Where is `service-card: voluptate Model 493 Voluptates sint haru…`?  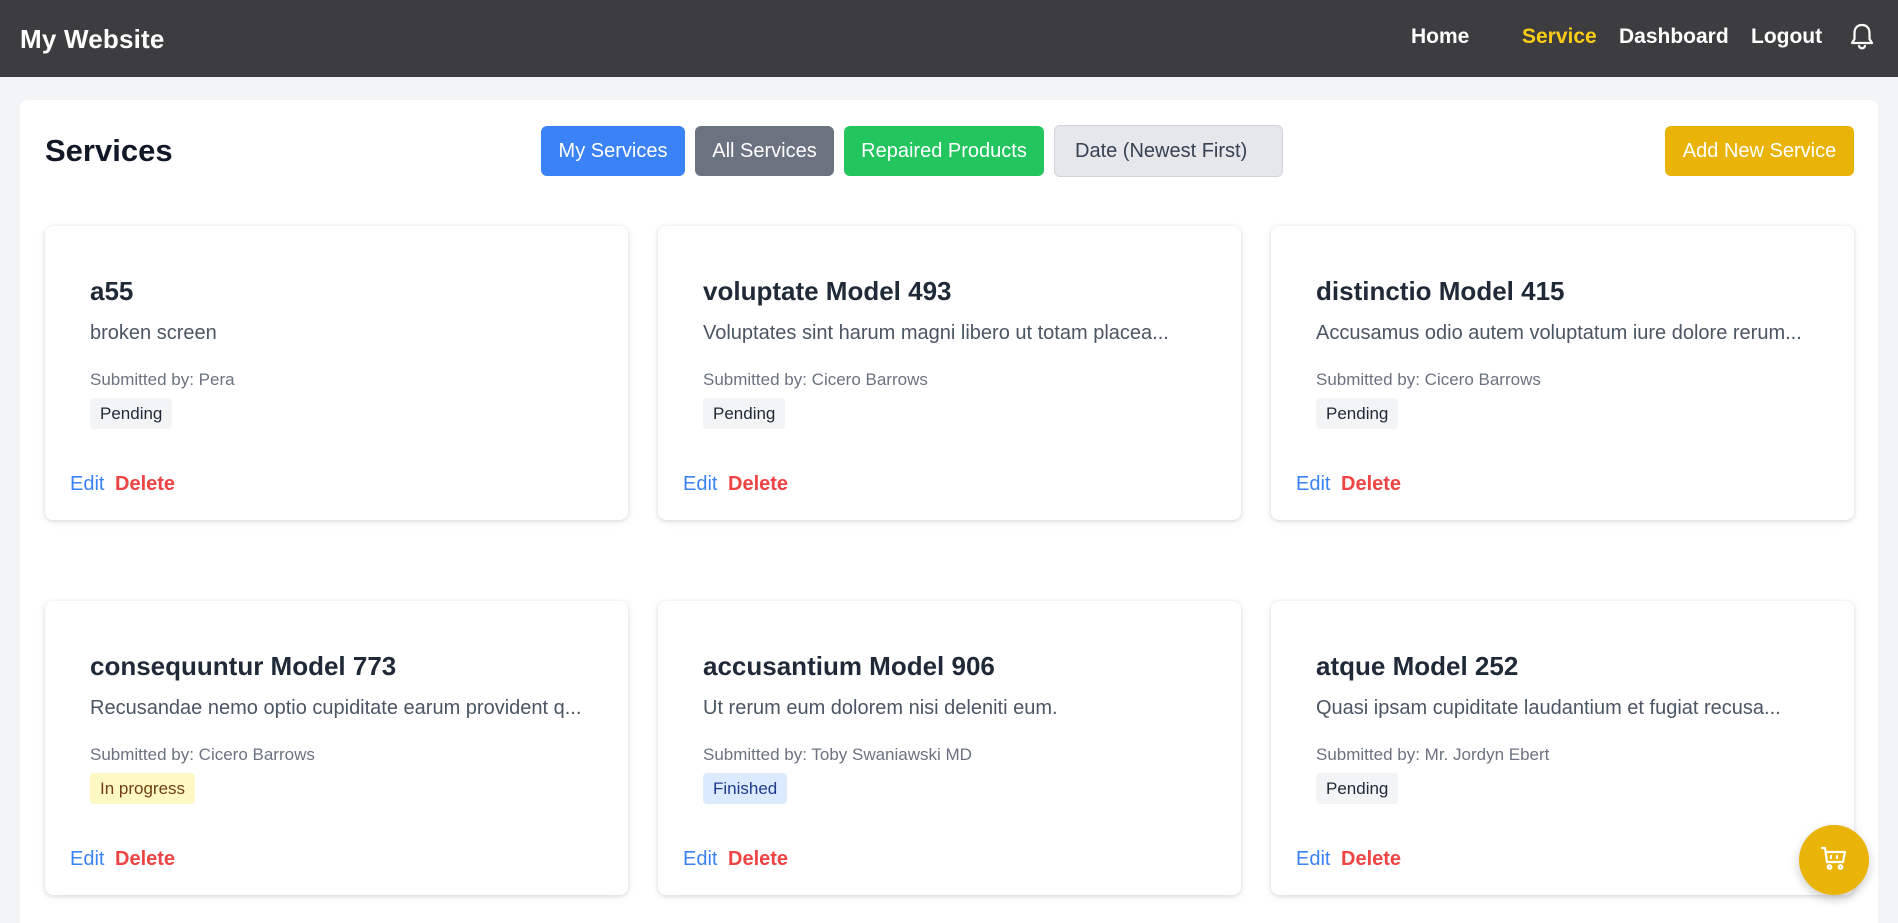
service-card: voluptate Model 493 Voluptates sint haru… is located at coordinates (949, 373).